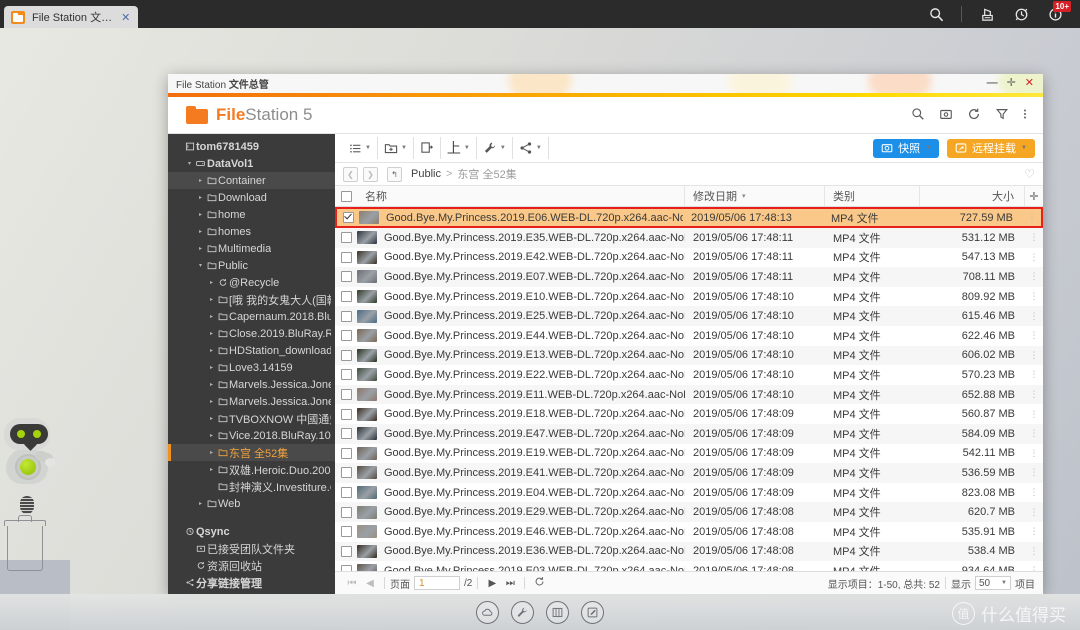 This screenshot has width=1080, height=630. I want to click on column-header-type: 类别, so click(872, 196).